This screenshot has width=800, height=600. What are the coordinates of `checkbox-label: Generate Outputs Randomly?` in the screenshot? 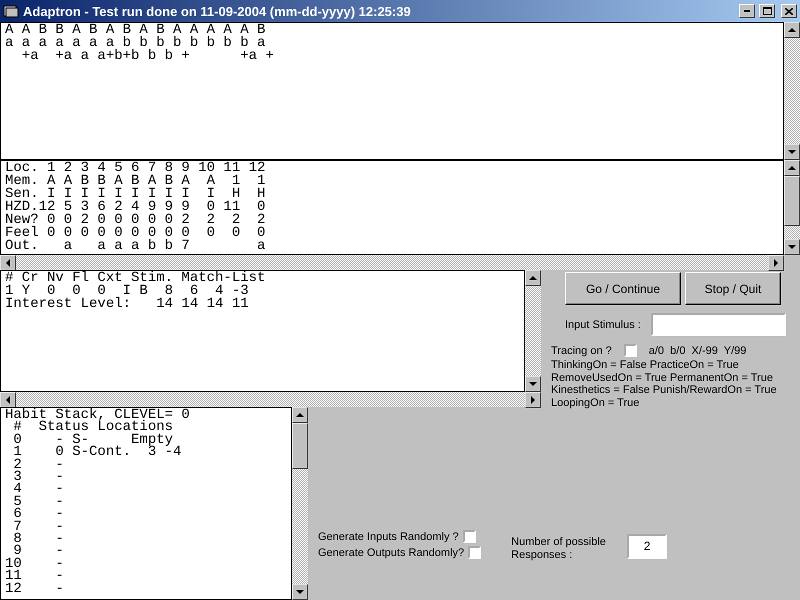 It's located at (391, 552).